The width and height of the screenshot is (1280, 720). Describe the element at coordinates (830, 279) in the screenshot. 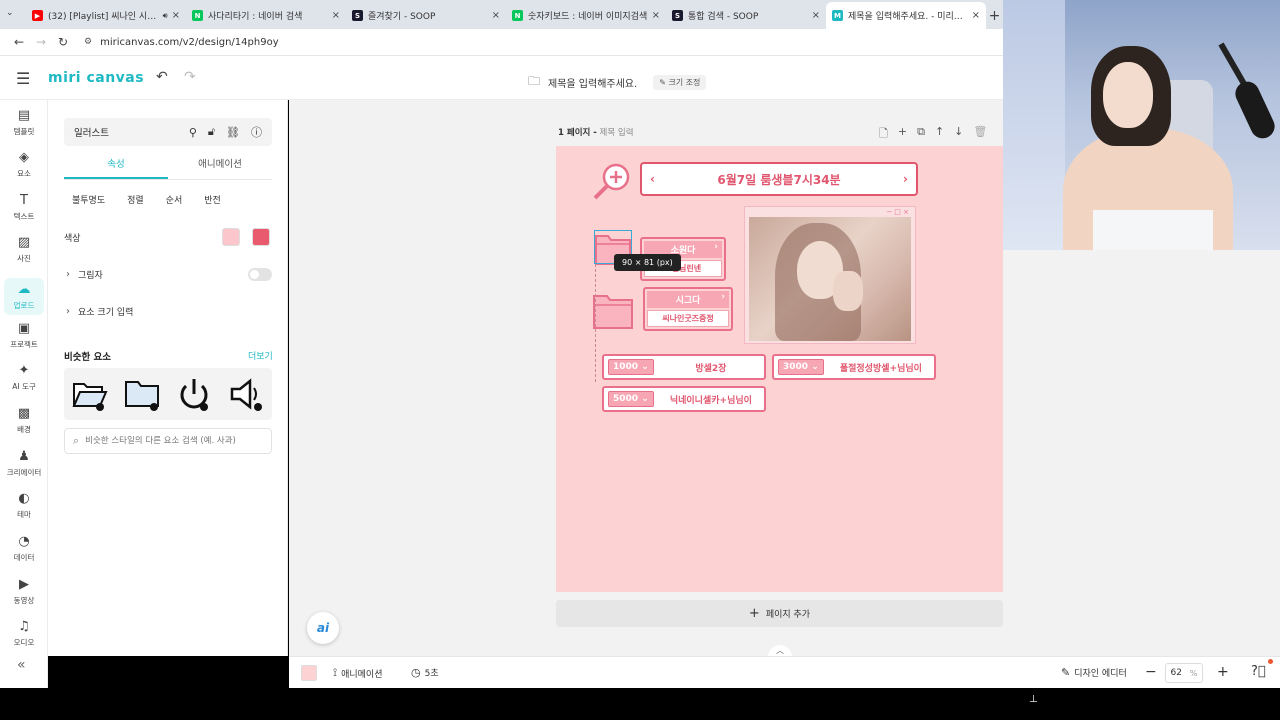

I see `portrait-photo` at that location.